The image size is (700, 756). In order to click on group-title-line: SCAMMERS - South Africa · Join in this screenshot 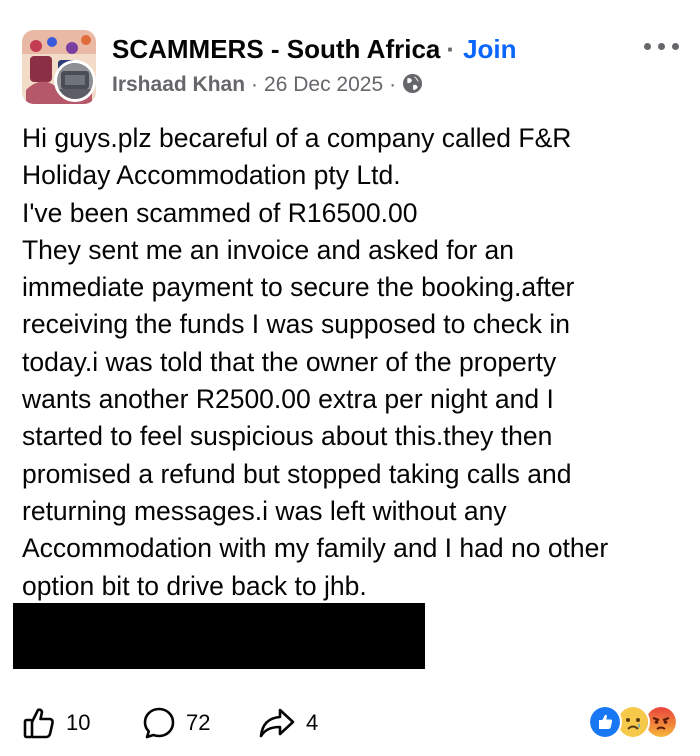, I will do `click(314, 49)`.